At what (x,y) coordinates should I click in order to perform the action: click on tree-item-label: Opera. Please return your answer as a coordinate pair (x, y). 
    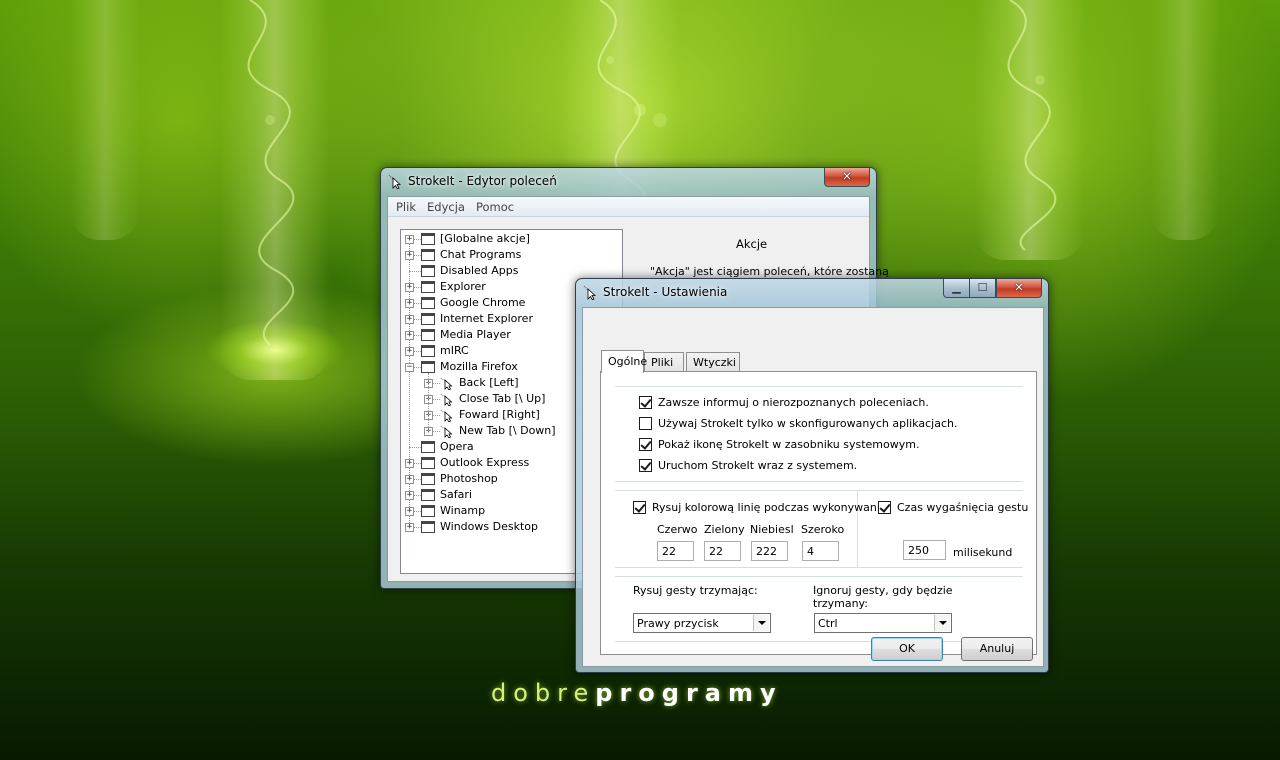
    Looking at the image, I should click on (457, 446).